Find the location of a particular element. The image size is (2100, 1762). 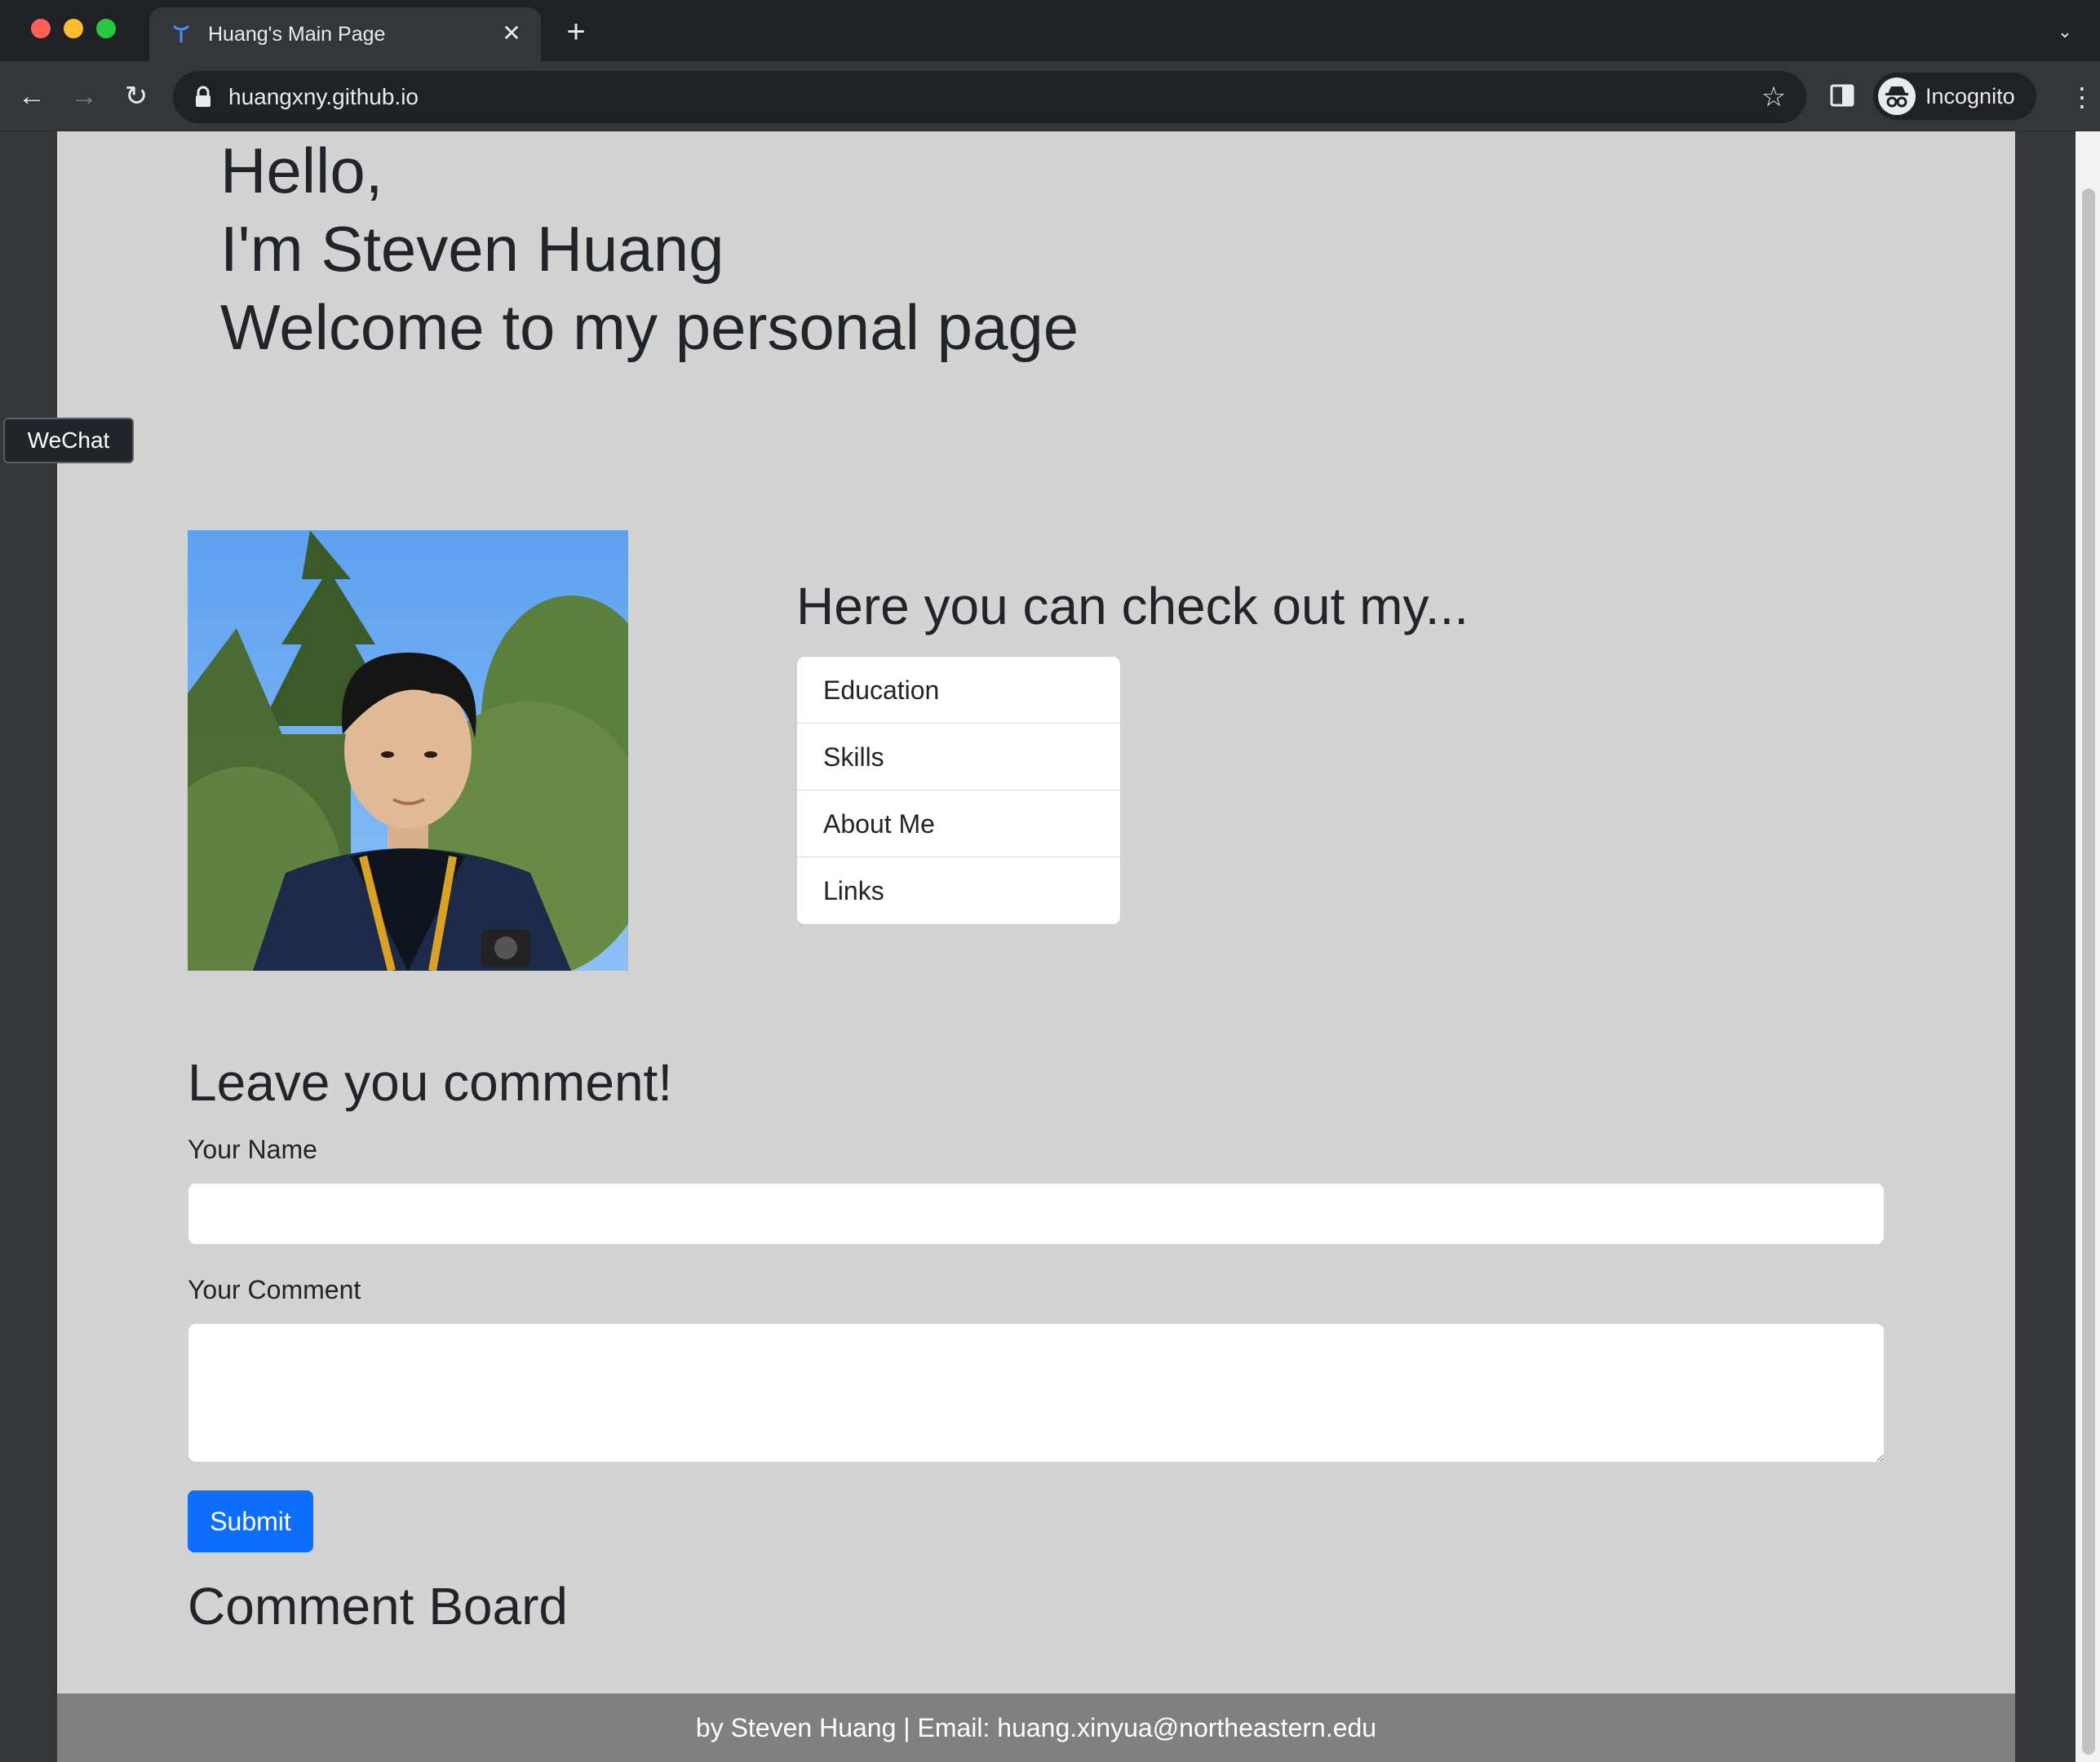

hero-line-greeting: Hello, is located at coordinates (301, 170).